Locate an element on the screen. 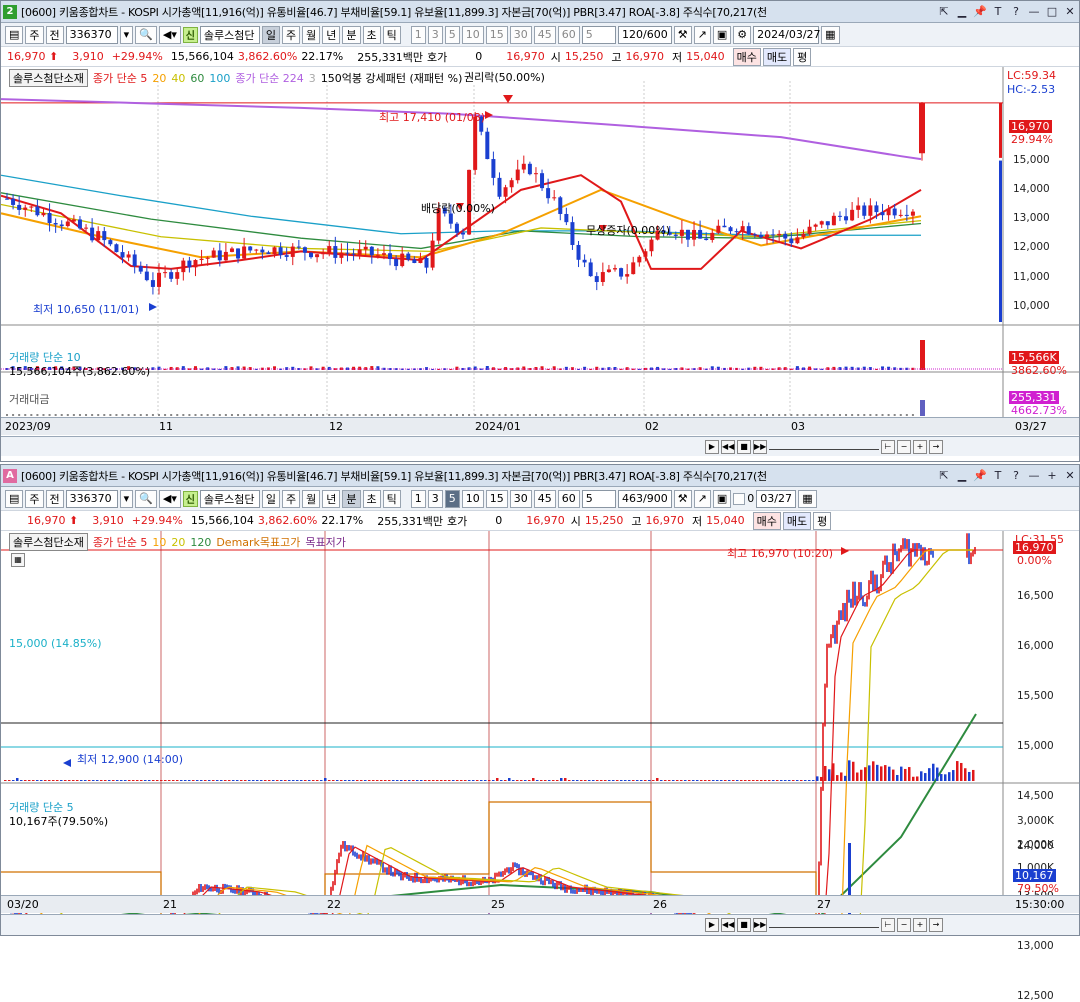 The width and height of the screenshot is (1080, 1002). bottom-scroll-bar: ▶ ◀◀ ■ ▶▶ ⊢ − + → is located at coordinates (540, 924).